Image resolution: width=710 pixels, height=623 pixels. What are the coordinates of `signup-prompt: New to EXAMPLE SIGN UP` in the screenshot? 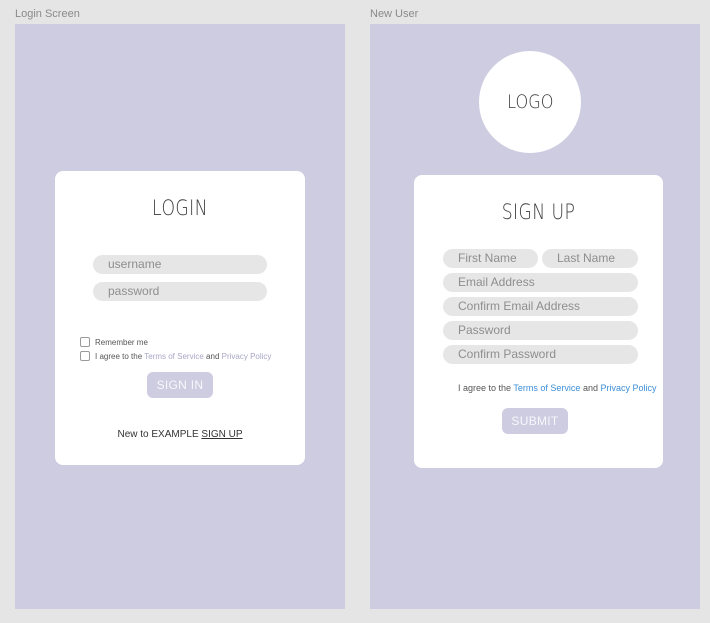 It's located at (180, 434).